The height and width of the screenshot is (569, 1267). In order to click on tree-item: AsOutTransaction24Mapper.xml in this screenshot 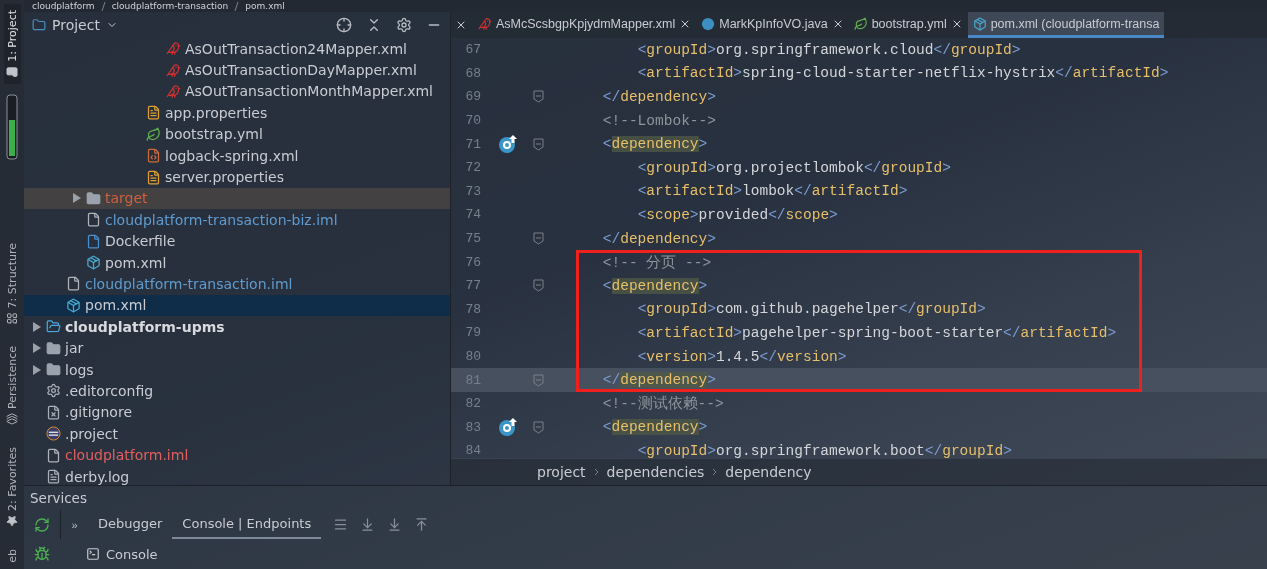, I will do `click(237, 49)`.